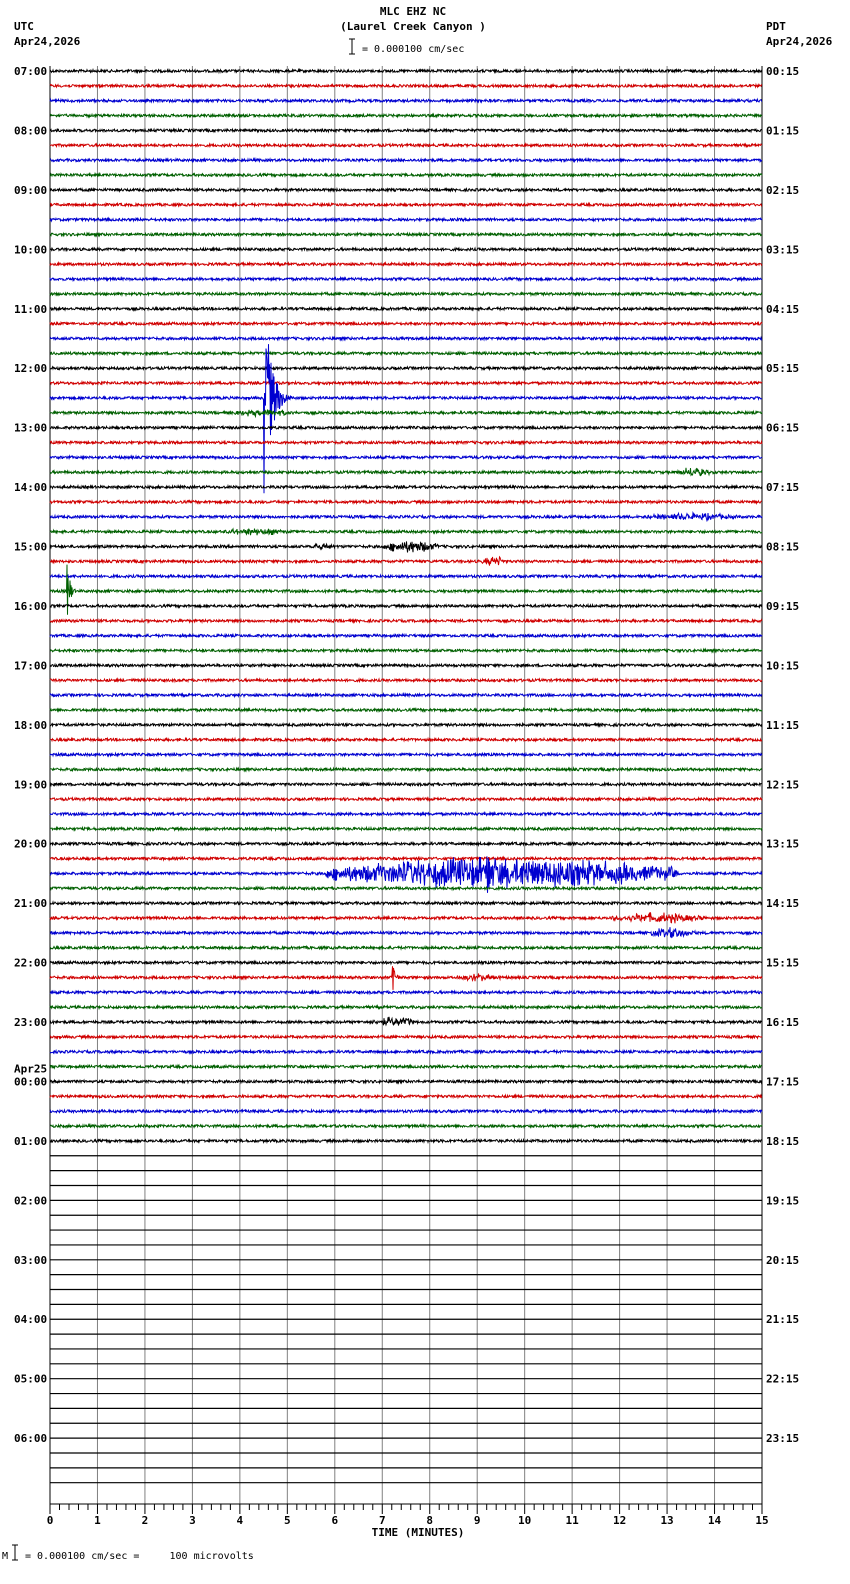 Image resolution: width=850 pixels, height=1584 pixels. I want to click on x-tick-label: 0, so click(50, 1520).